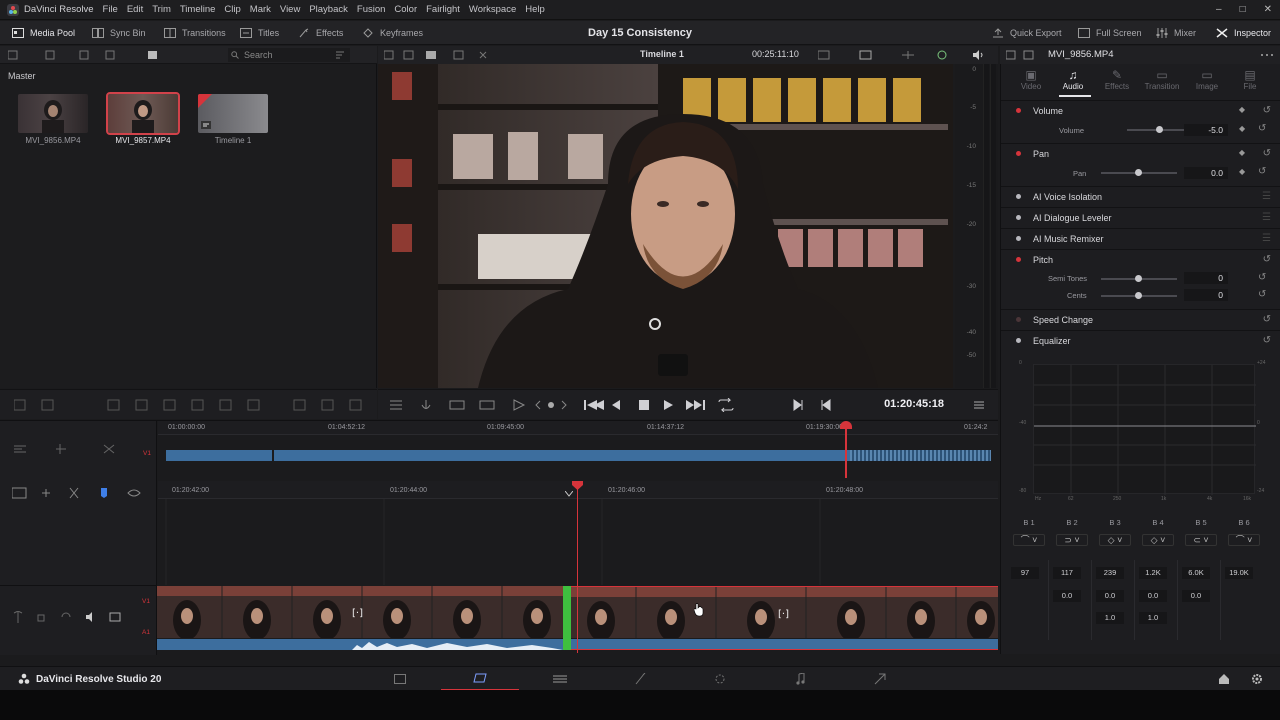  What do you see at coordinates (846, 425) in the screenshot?
I see `overview-playhead-handle` at bounding box center [846, 425].